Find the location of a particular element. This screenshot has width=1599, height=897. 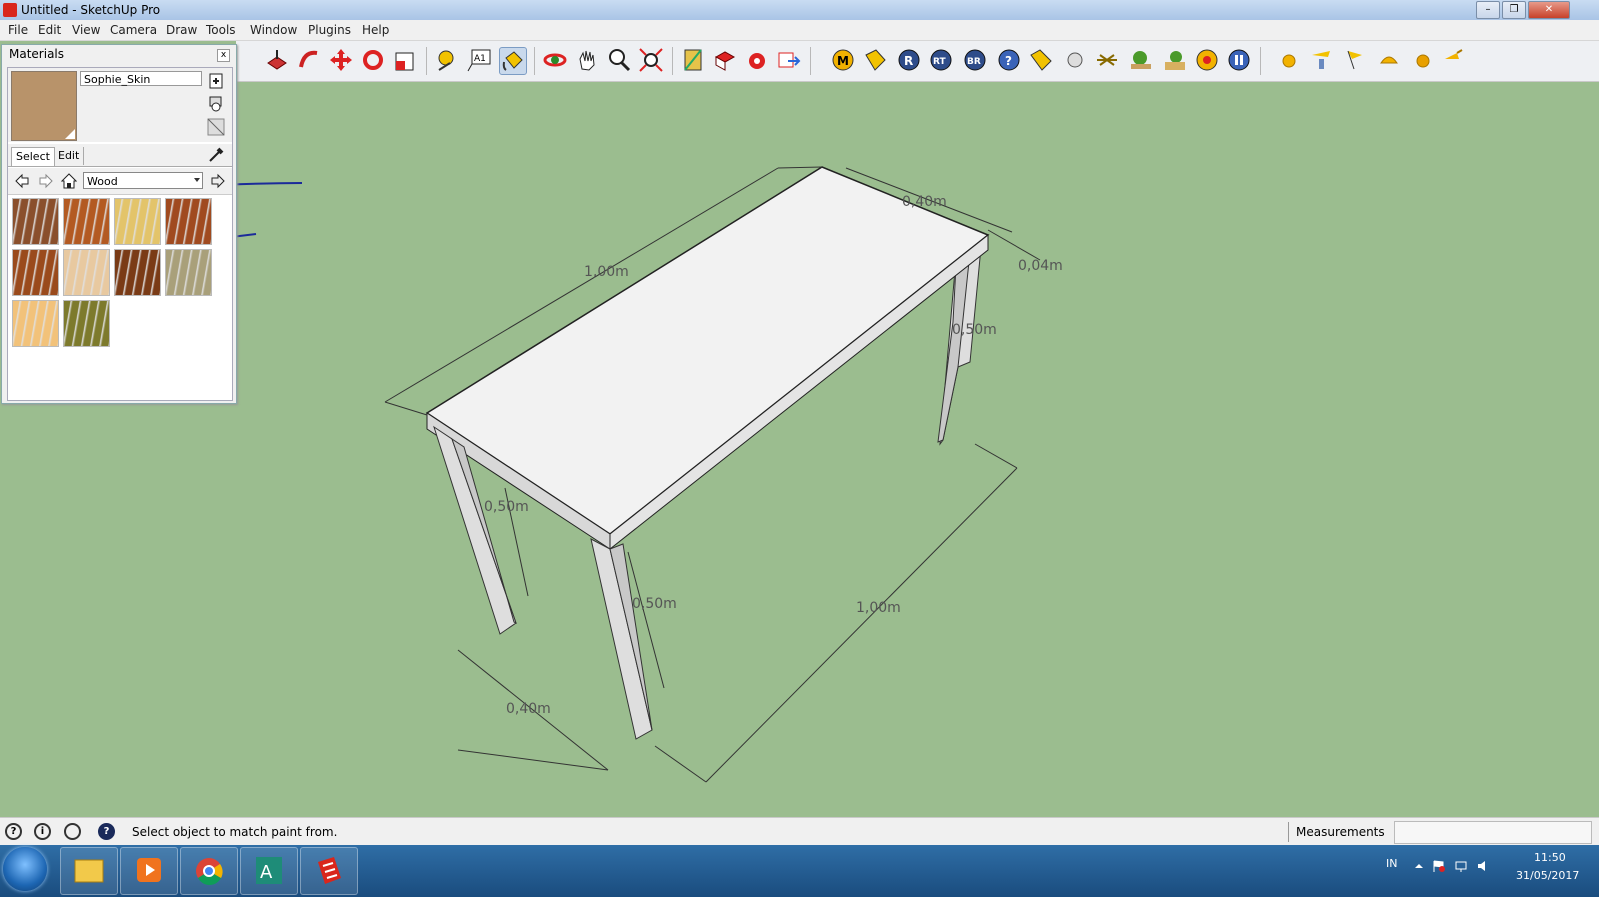

tray-clock-date: 31/05/2017 is located at coordinates (1547, 875).